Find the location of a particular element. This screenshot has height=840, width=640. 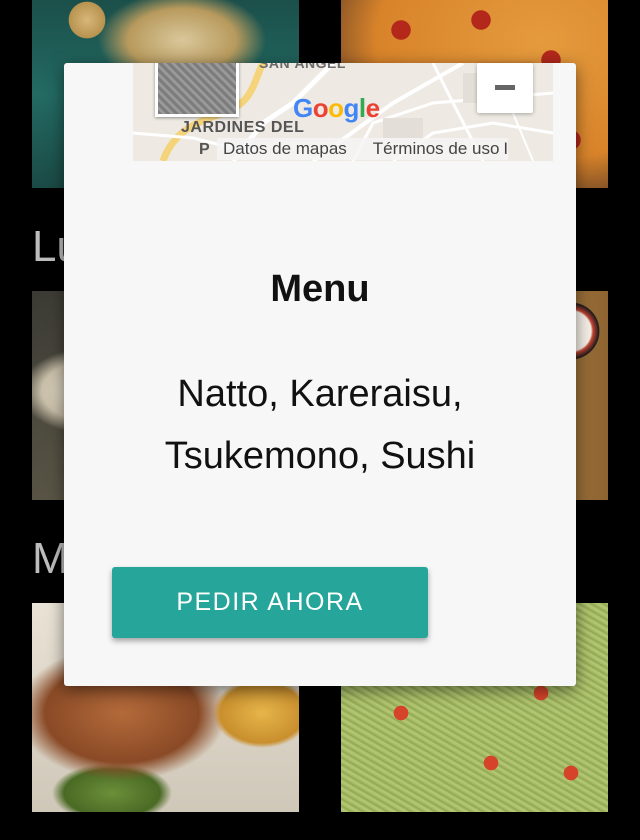

google-logo-letter: g is located at coordinates (351, 108).